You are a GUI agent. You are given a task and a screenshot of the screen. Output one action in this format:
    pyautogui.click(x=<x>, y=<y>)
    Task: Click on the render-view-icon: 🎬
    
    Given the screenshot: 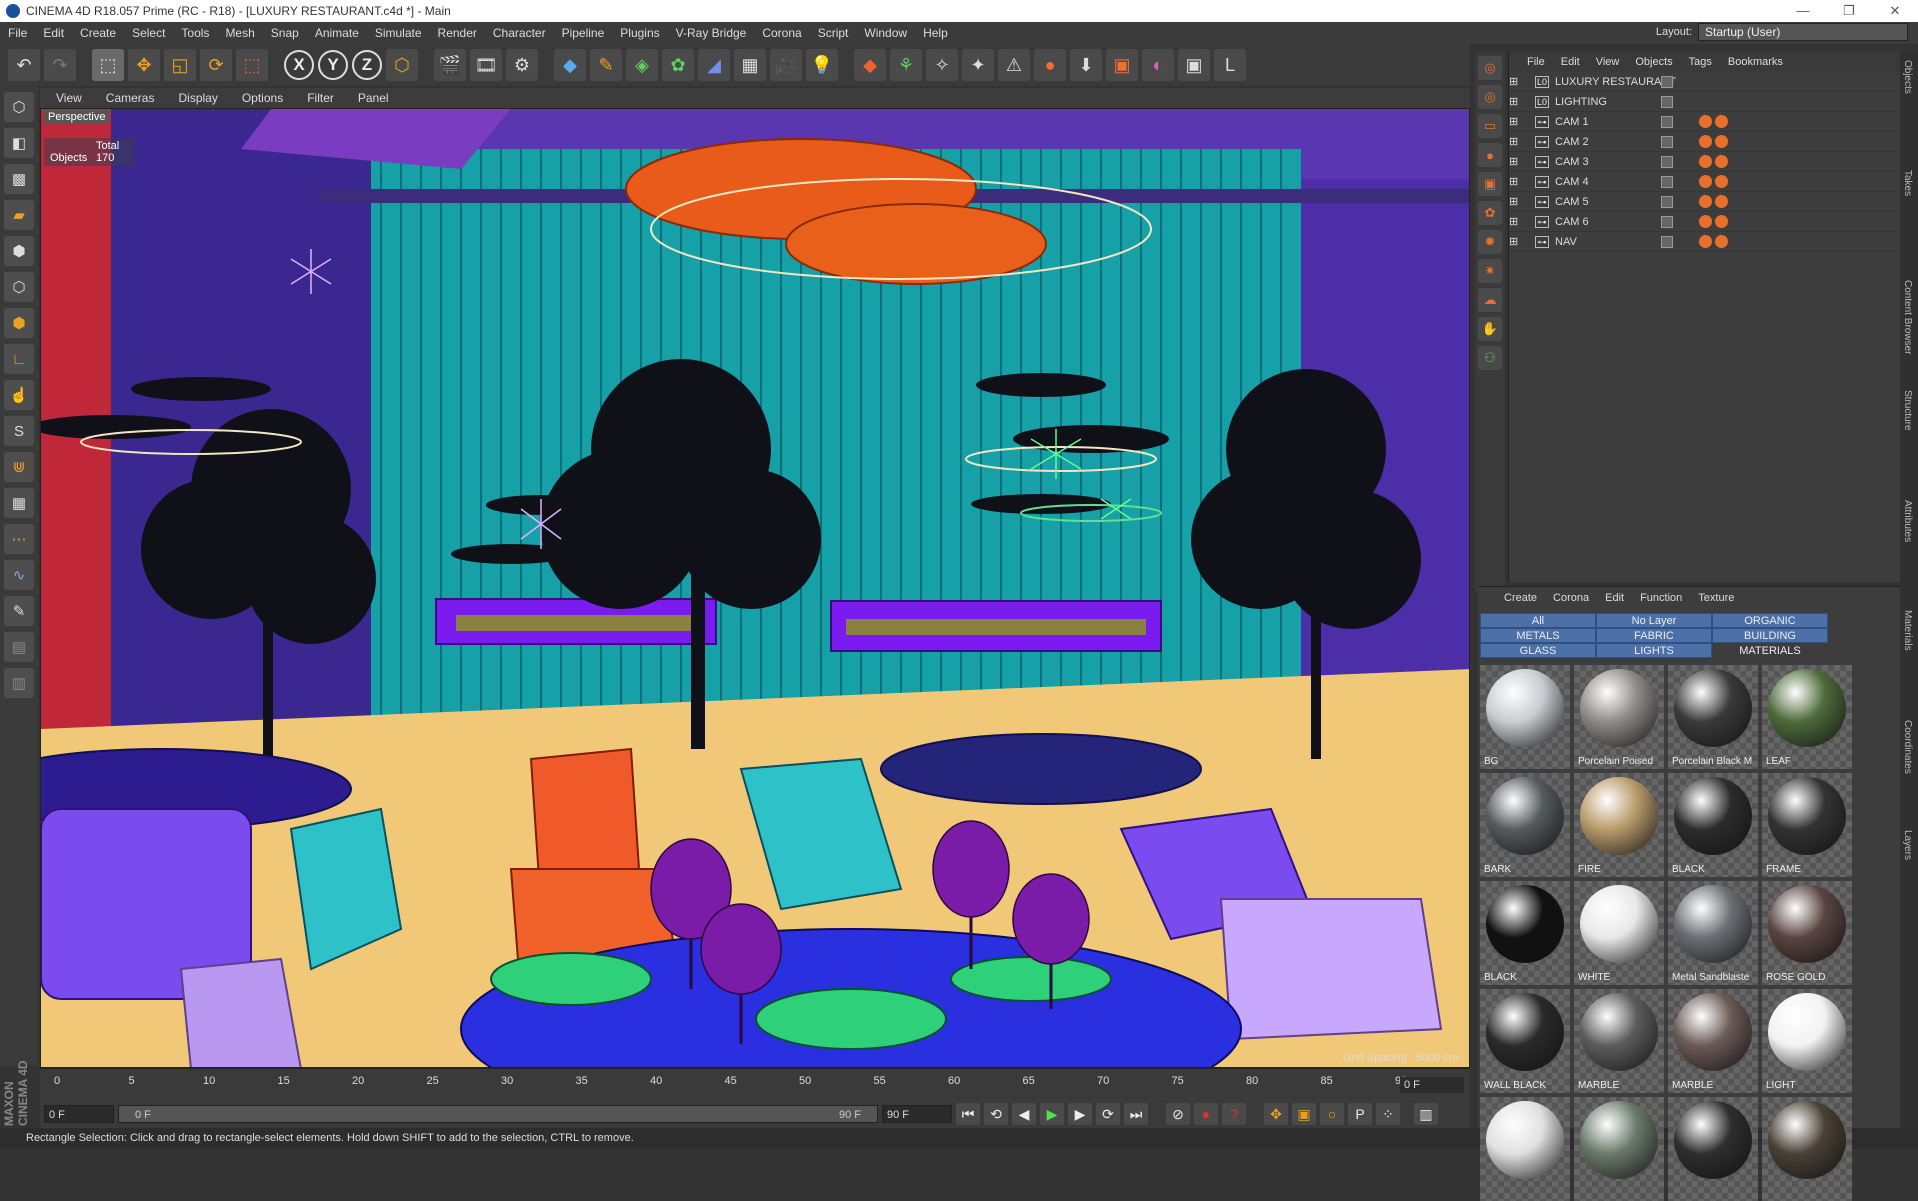 What is the action you would take?
    pyautogui.click(x=450, y=65)
    